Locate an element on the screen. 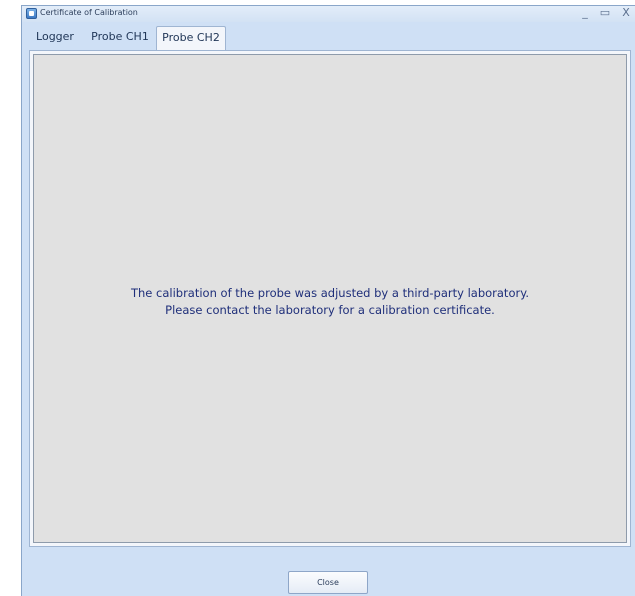 The image size is (635, 596). window-title: Certificate of Calibration is located at coordinates (89, 12).